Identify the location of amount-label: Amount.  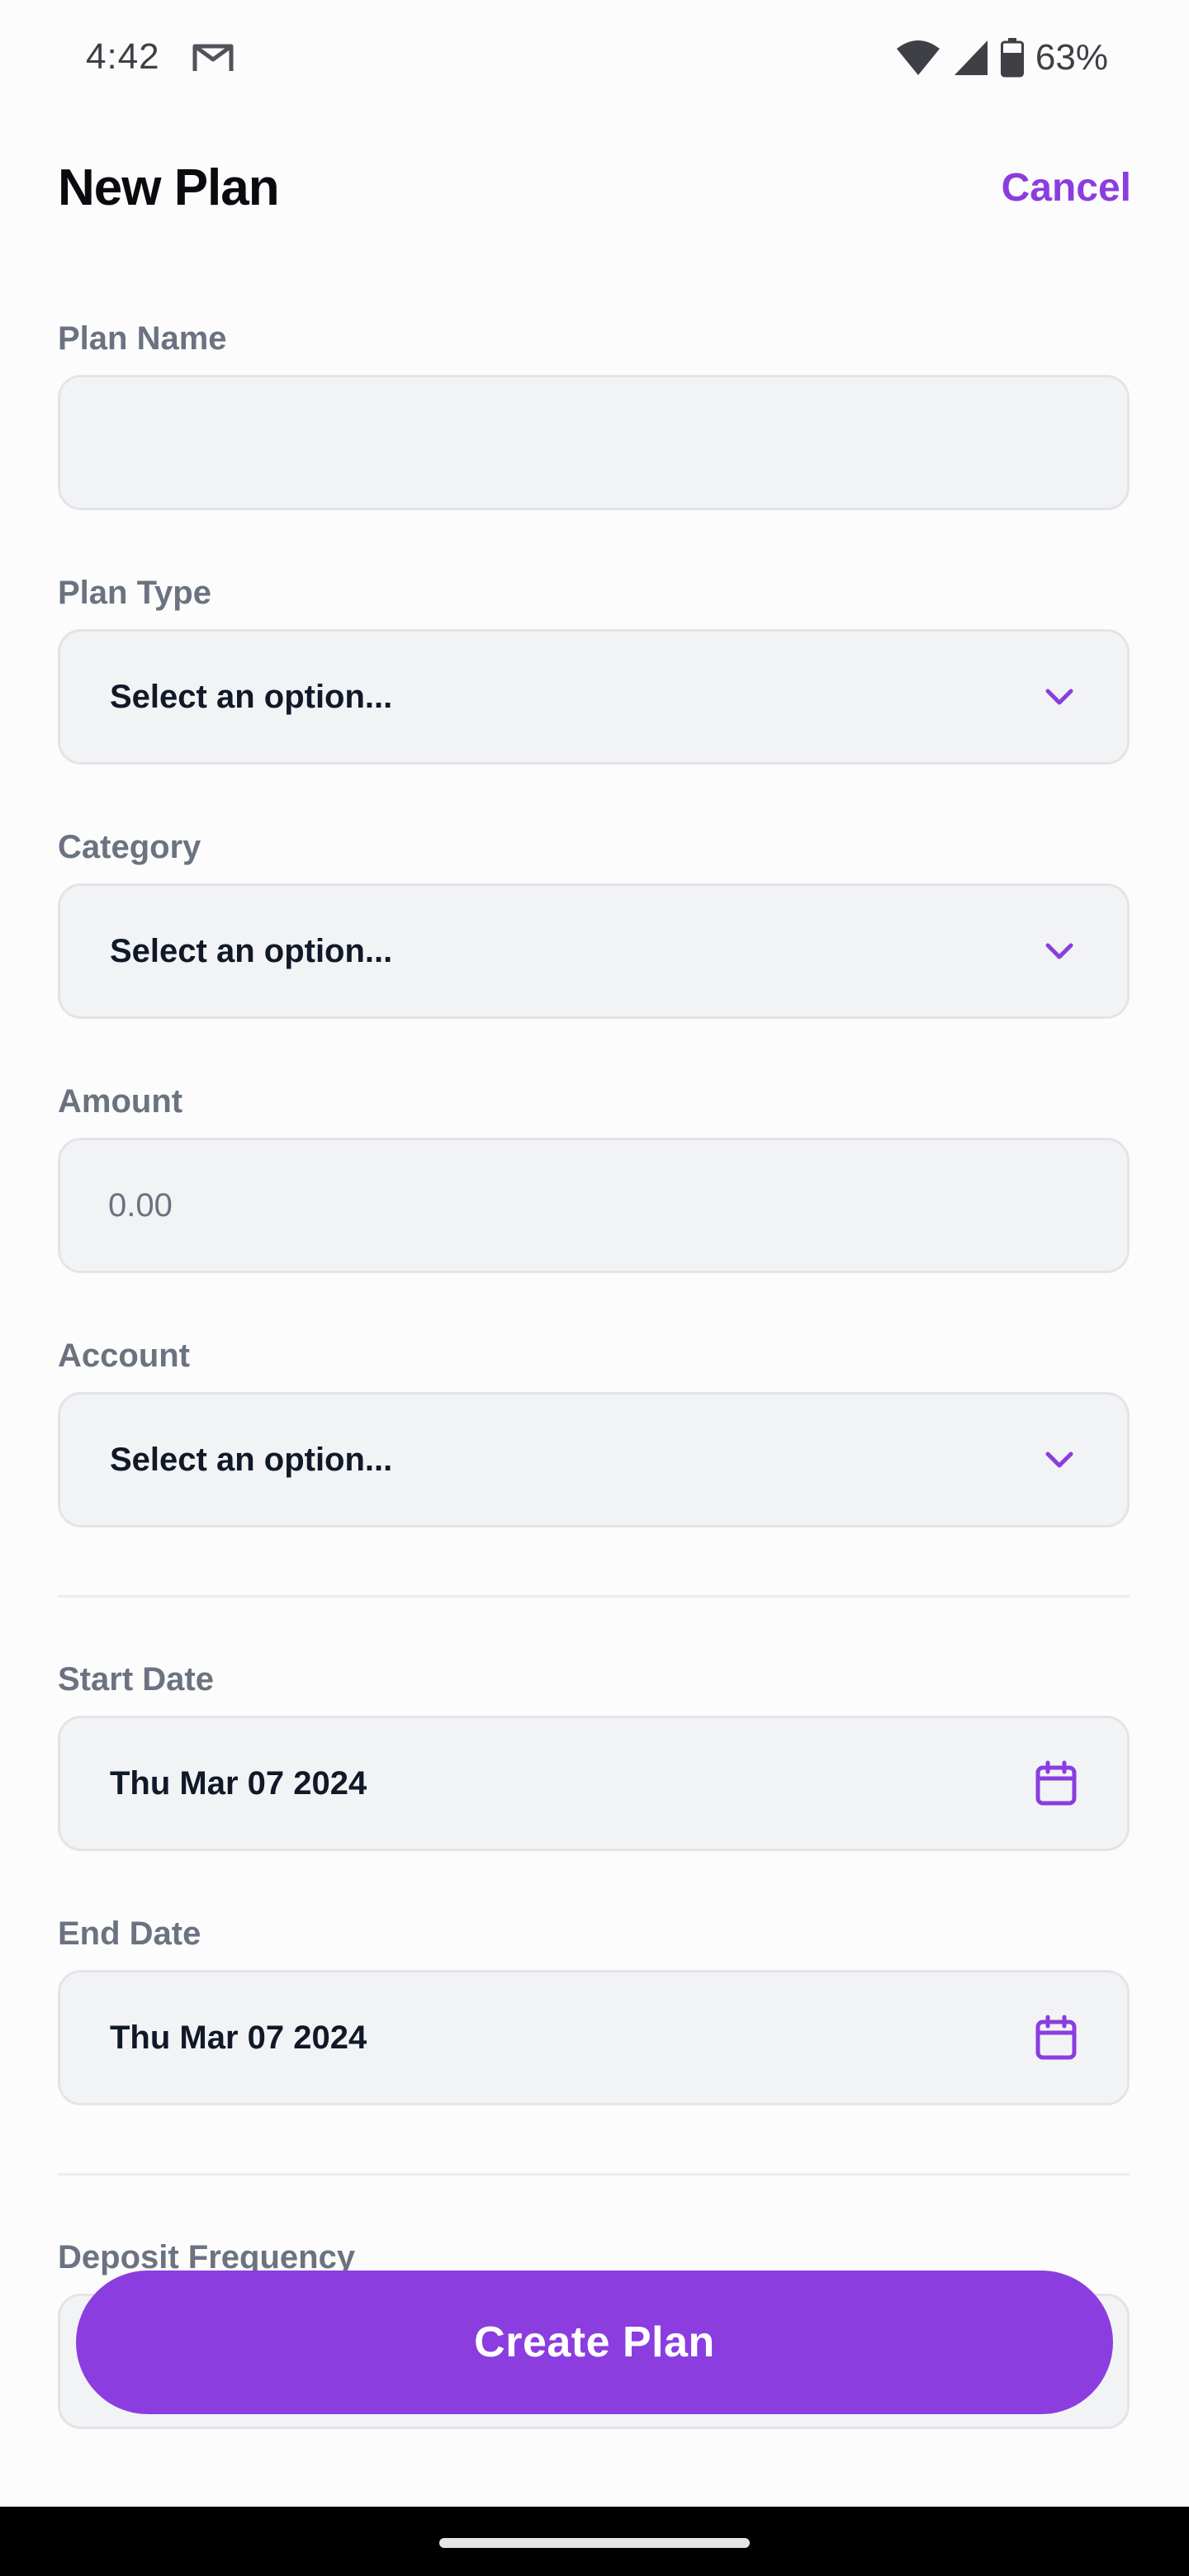
(120, 1101).